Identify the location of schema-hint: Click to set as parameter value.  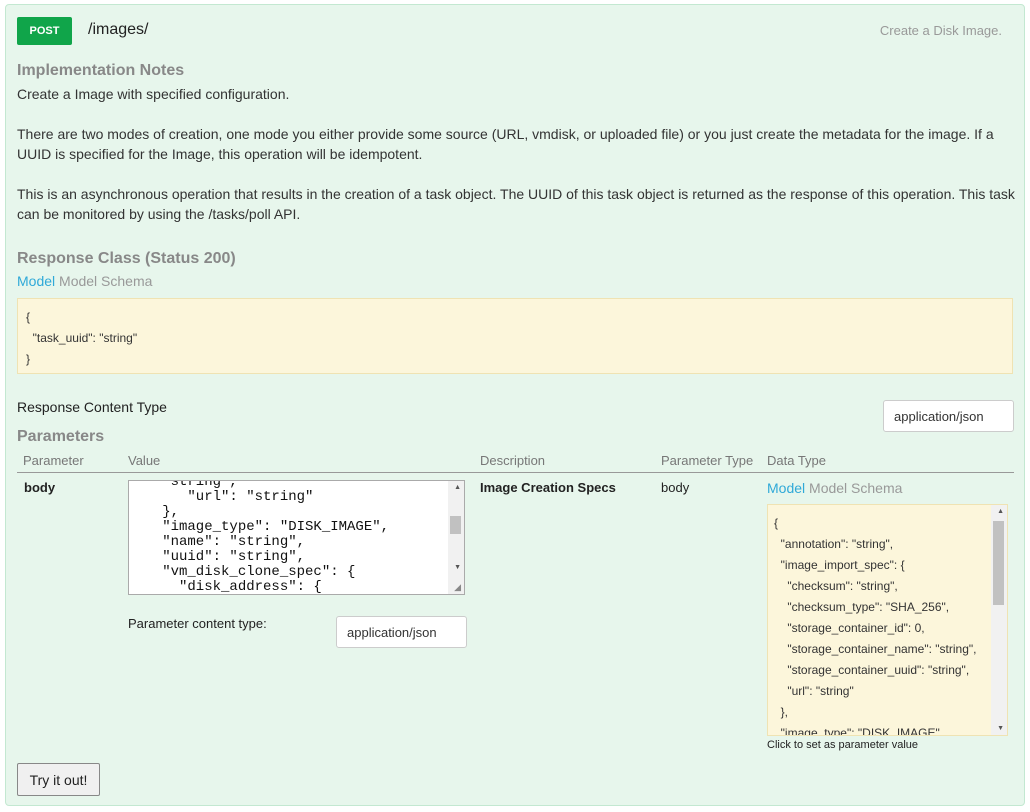
(843, 745).